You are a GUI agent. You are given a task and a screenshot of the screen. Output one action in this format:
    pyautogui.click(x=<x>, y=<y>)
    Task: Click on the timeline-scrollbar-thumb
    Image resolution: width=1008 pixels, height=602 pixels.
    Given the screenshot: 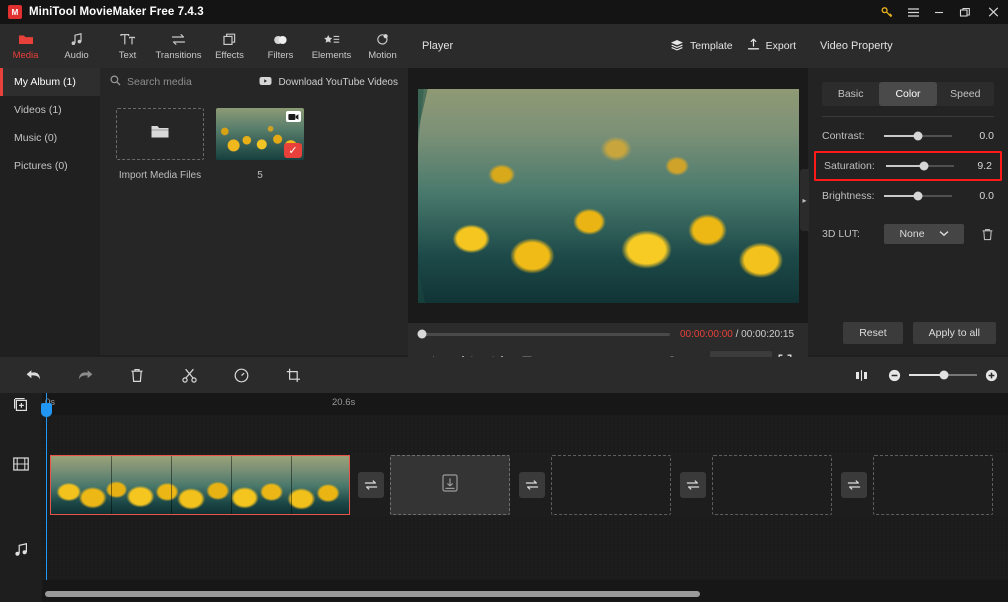 What is the action you would take?
    pyautogui.click(x=372, y=594)
    